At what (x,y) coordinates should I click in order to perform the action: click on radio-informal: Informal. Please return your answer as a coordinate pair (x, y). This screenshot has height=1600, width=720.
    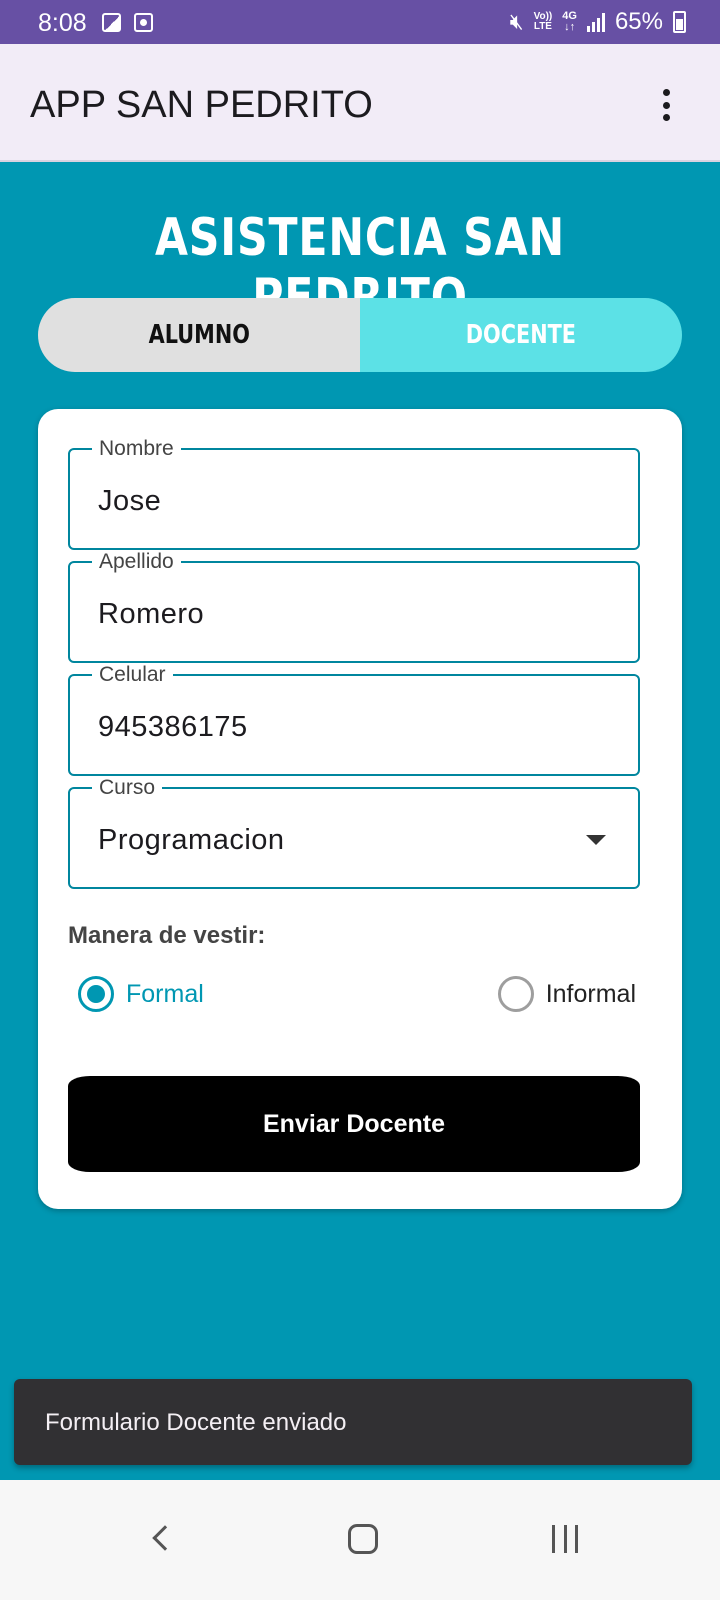
    Looking at the image, I should click on (566, 994).